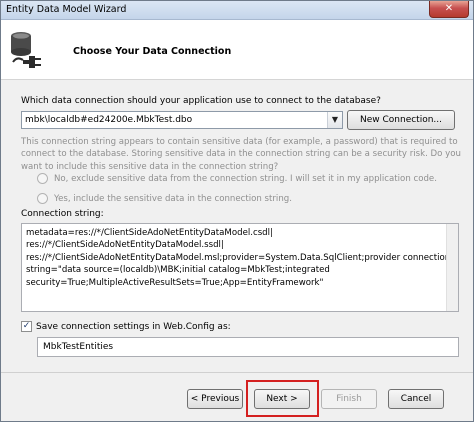 The height and width of the screenshot is (422, 474). What do you see at coordinates (248, 347) in the screenshot?
I see `entity-name-input: MbkTestEntities` at bounding box center [248, 347].